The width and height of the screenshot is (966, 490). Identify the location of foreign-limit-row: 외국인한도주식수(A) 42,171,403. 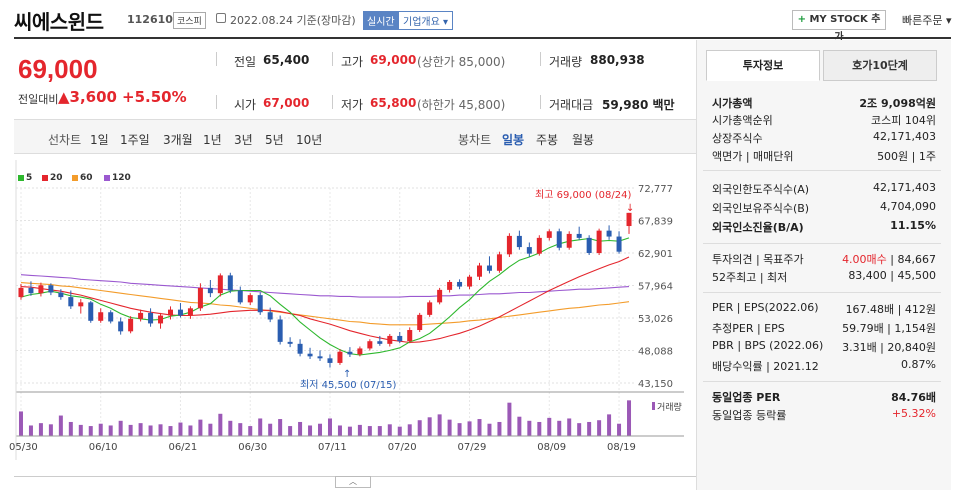
(824, 188).